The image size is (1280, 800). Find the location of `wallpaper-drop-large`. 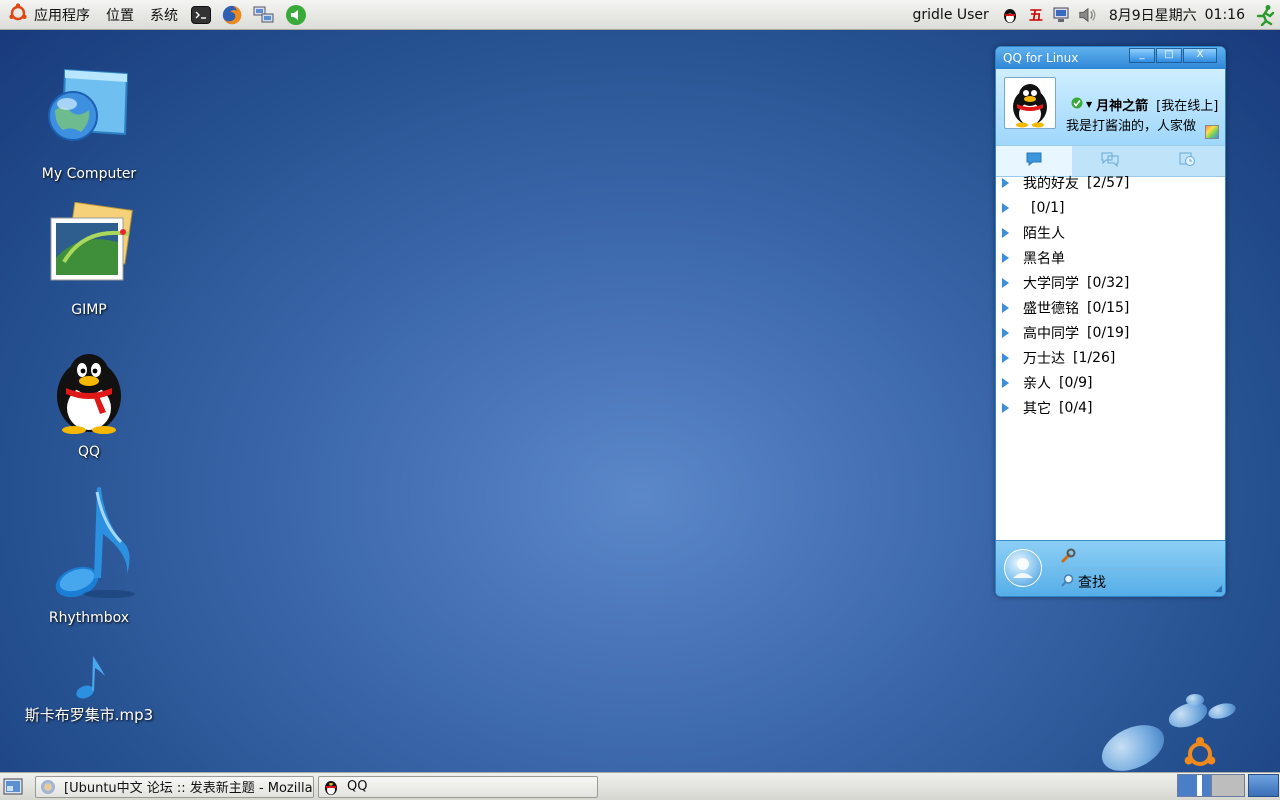

wallpaper-drop-large is located at coordinates (1133, 748).